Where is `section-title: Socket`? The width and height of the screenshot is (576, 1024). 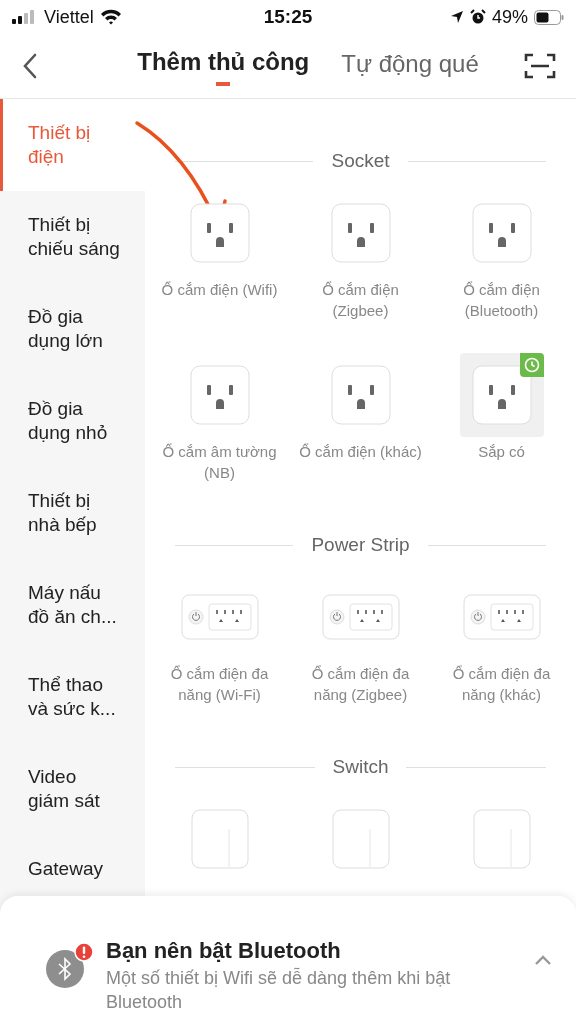 section-title: Socket is located at coordinates (360, 161).